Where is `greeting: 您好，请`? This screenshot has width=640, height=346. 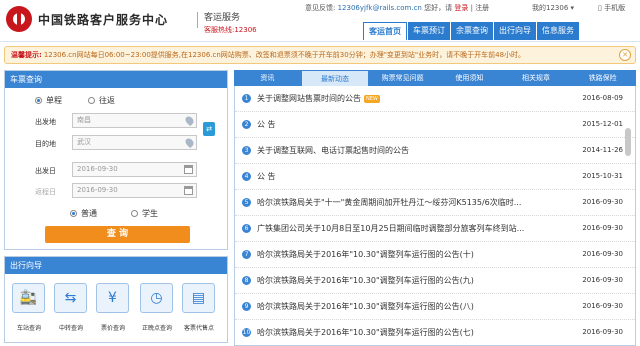
greeting: 您好，请 is located at coordinates (438, 8).